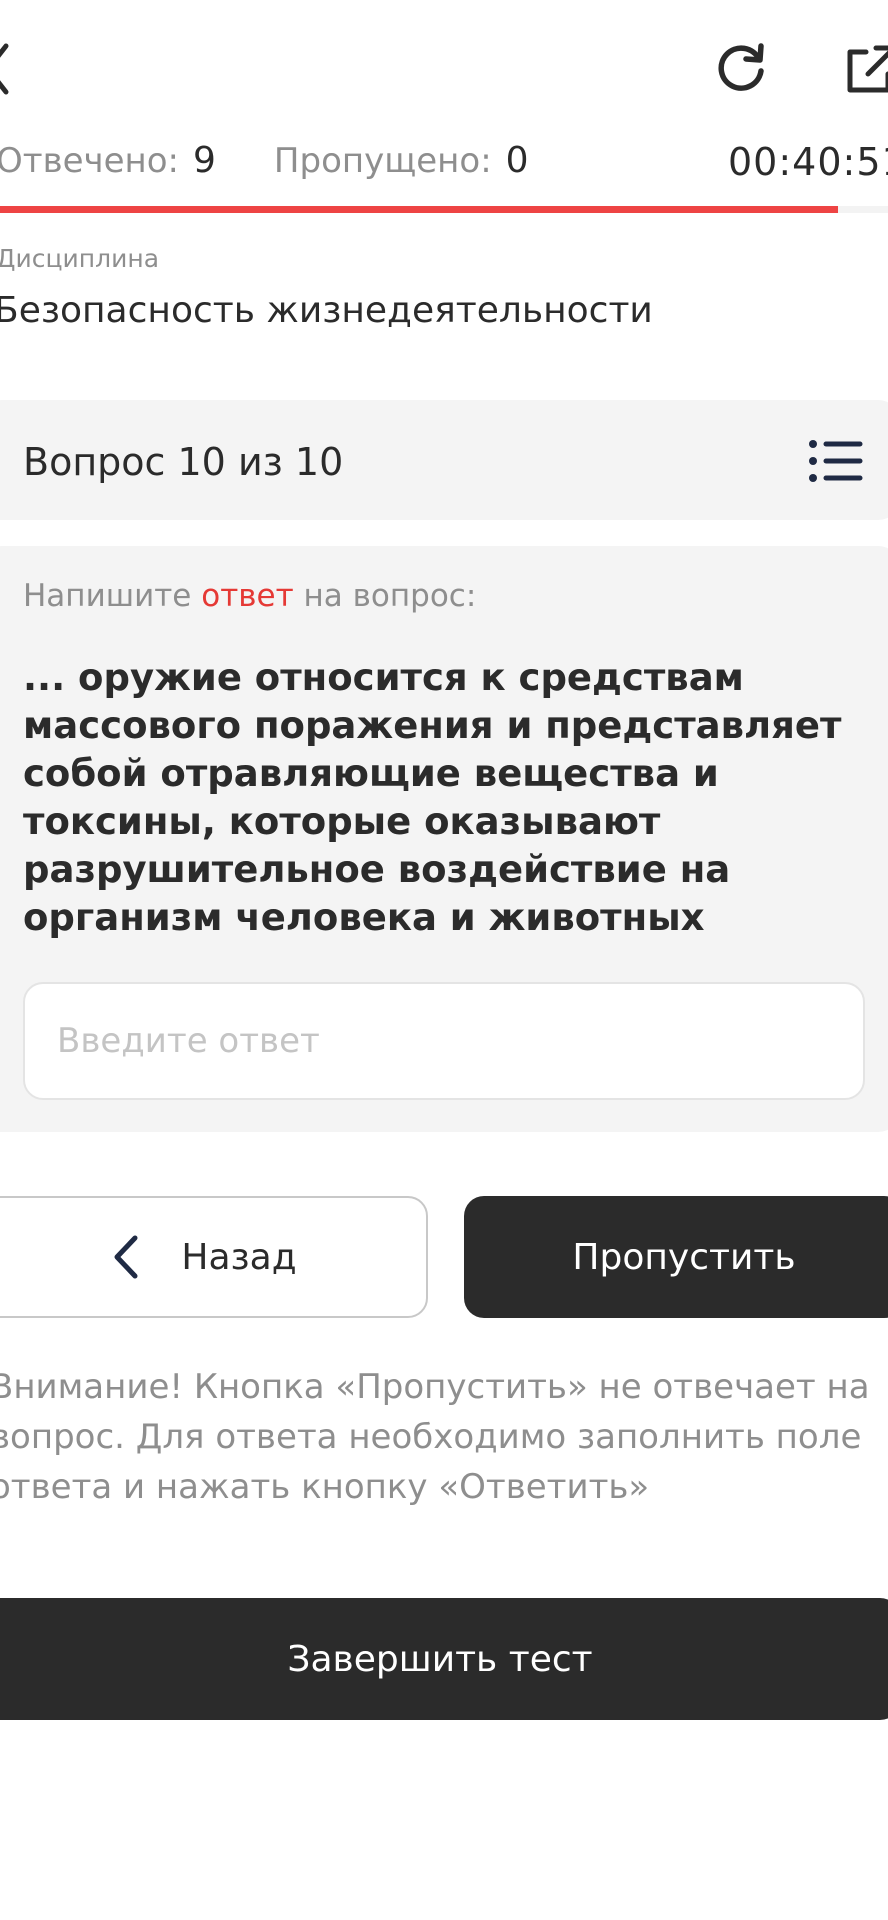 Image resolution: width=888 pixels, height=1920 pixels. Describe the element at coordinates (444, 1041) in the screenshot. I see `answer-input` at that location.